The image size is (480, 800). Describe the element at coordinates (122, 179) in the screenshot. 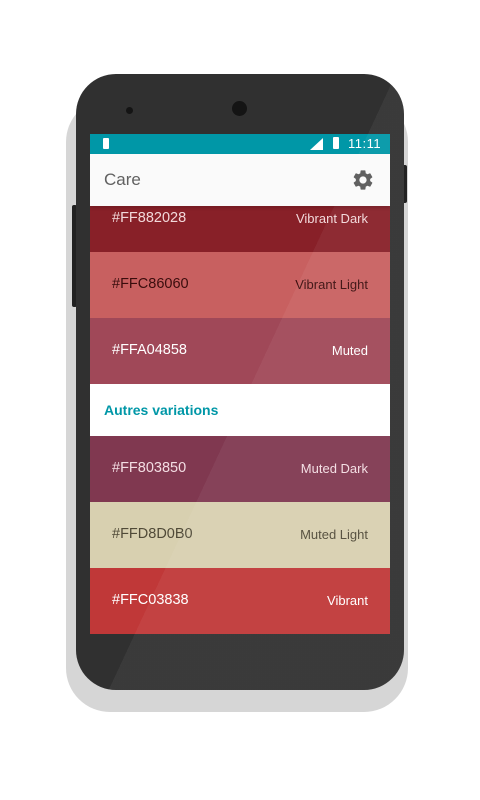

I see `app-title: Care` at that location.